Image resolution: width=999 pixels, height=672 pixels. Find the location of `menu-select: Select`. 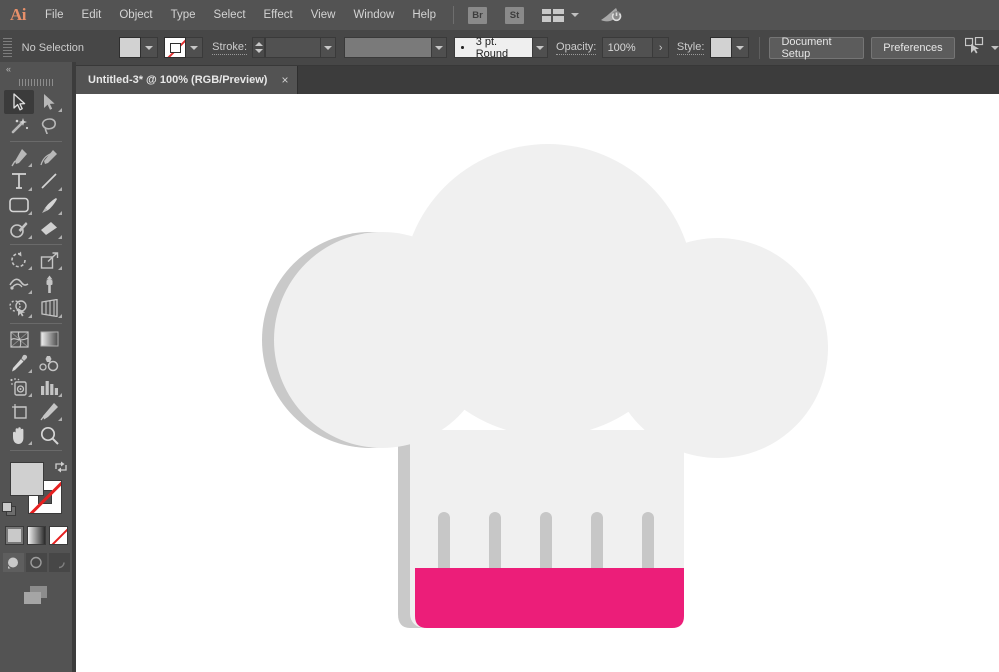

menu-select: Select is located at coordinates (230, 15).